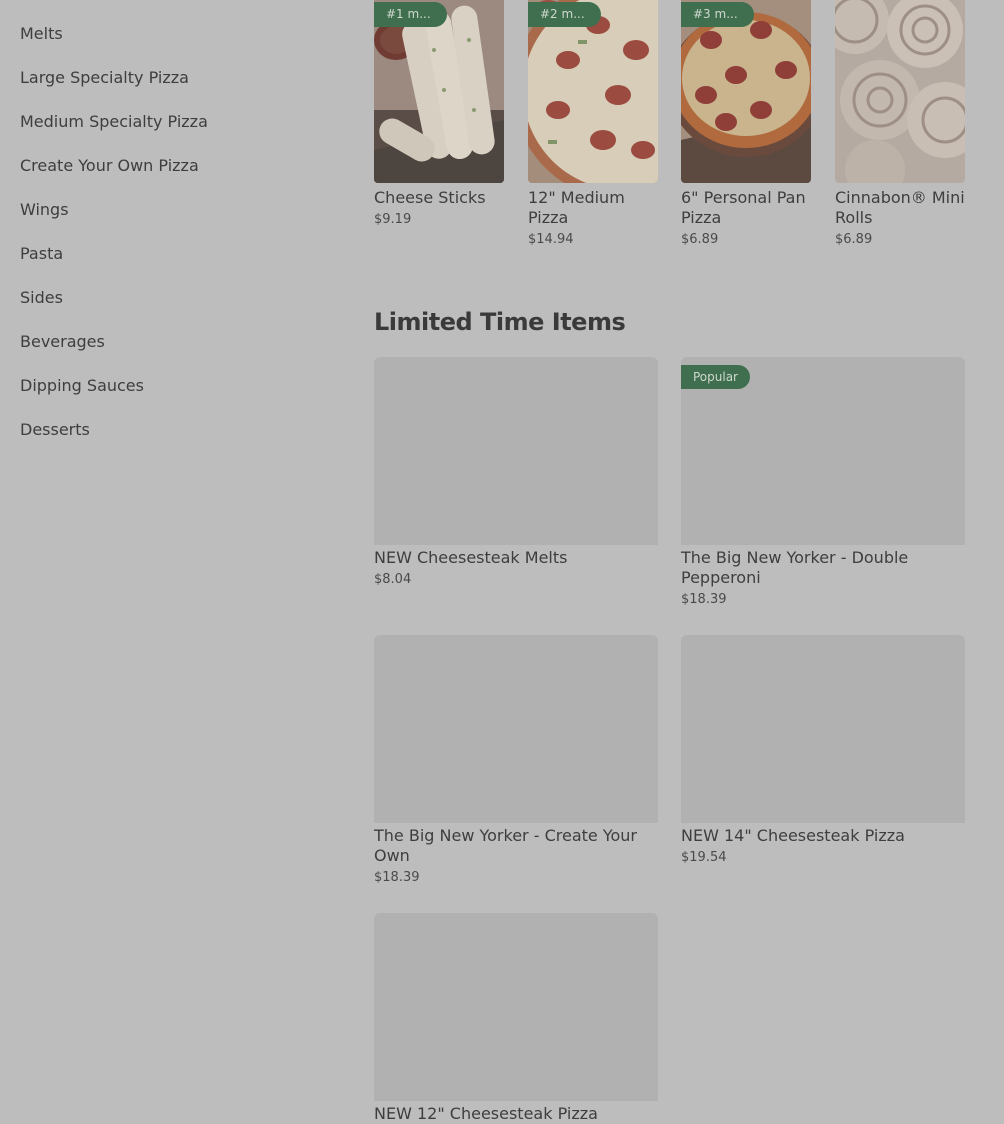 The width and height of the screenshot is (1004, 1124). What do you see at coordinates (704, 857) in the screenshot?
I see `product-price: $19.54` at bounding box center [704, 857].